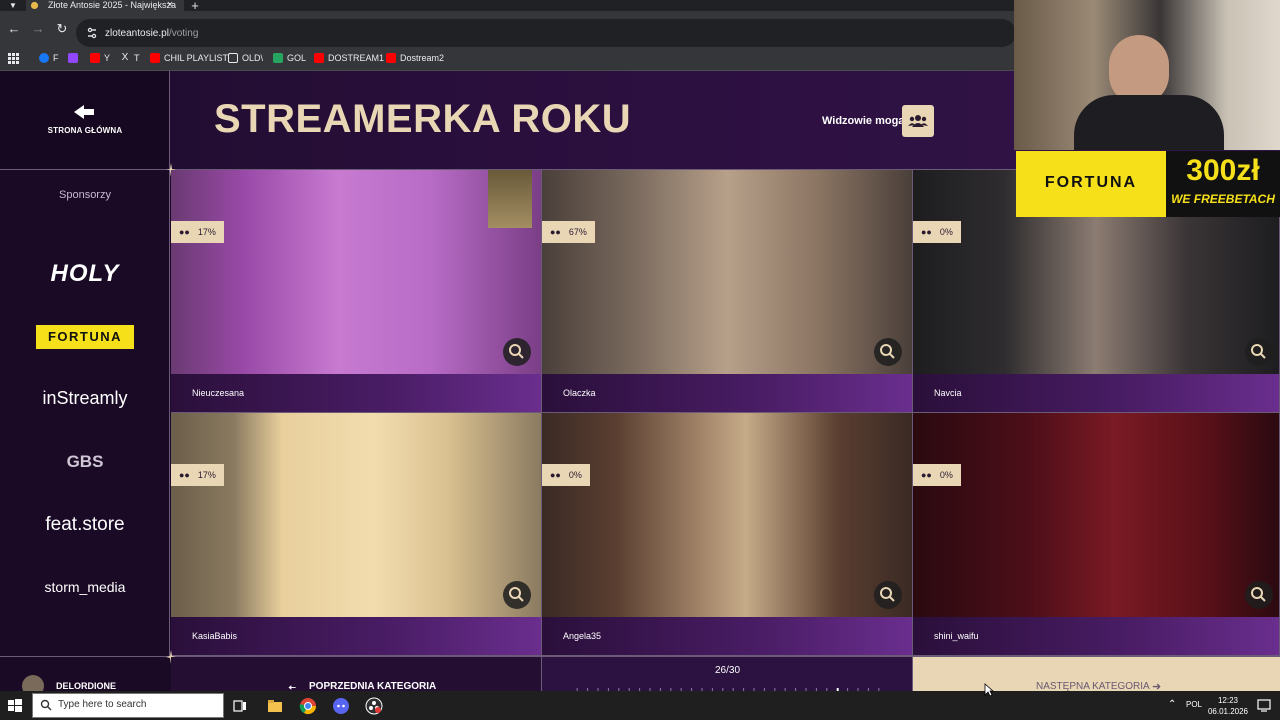 The image size is (1280, 720). I want to click on chrome-icon, so click(308, 706).